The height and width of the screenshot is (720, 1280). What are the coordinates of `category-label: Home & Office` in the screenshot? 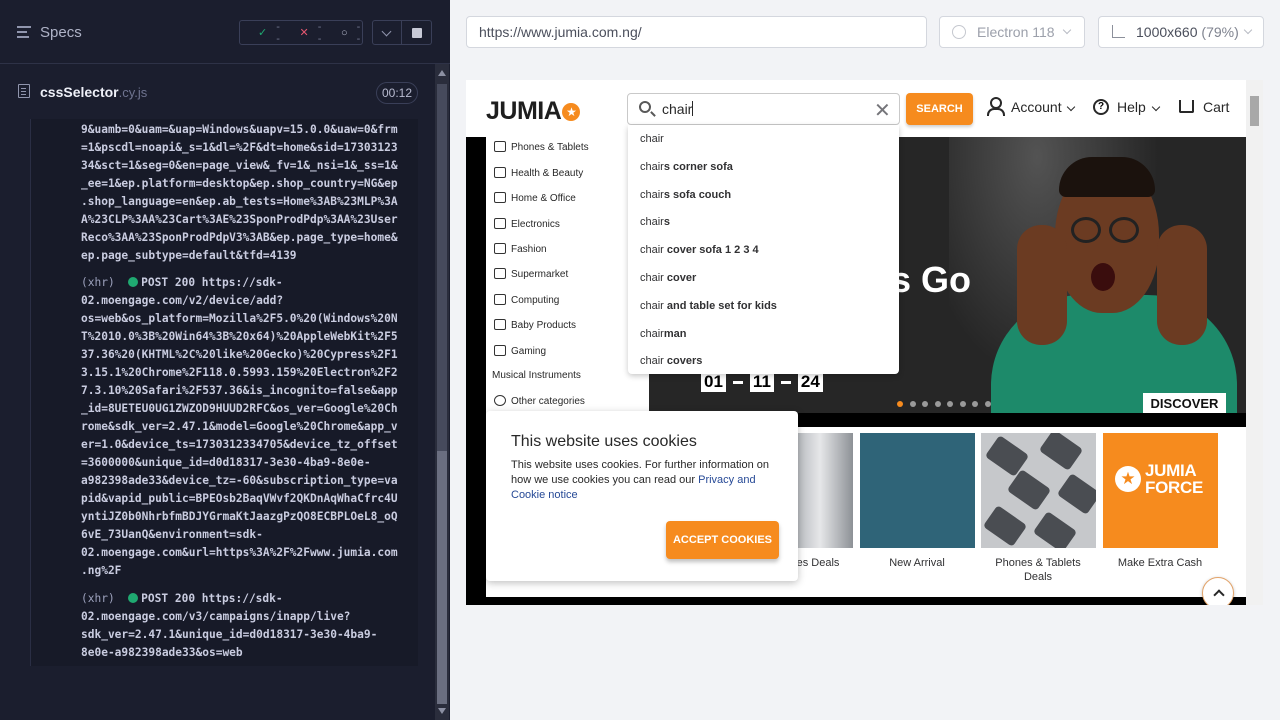 It's located at (543, 198).